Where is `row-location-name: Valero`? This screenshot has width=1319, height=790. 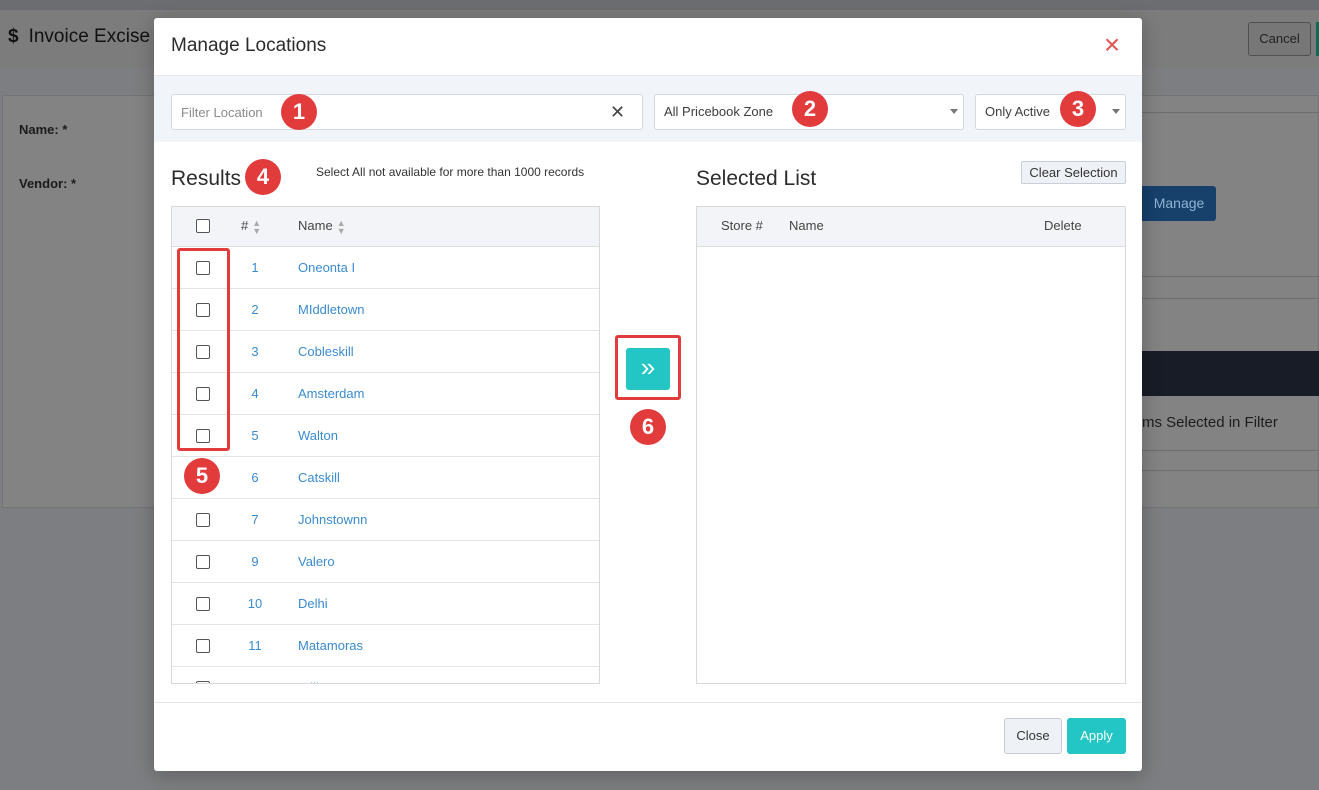 row-location-name: Valero is located at coordinates (316, 561).